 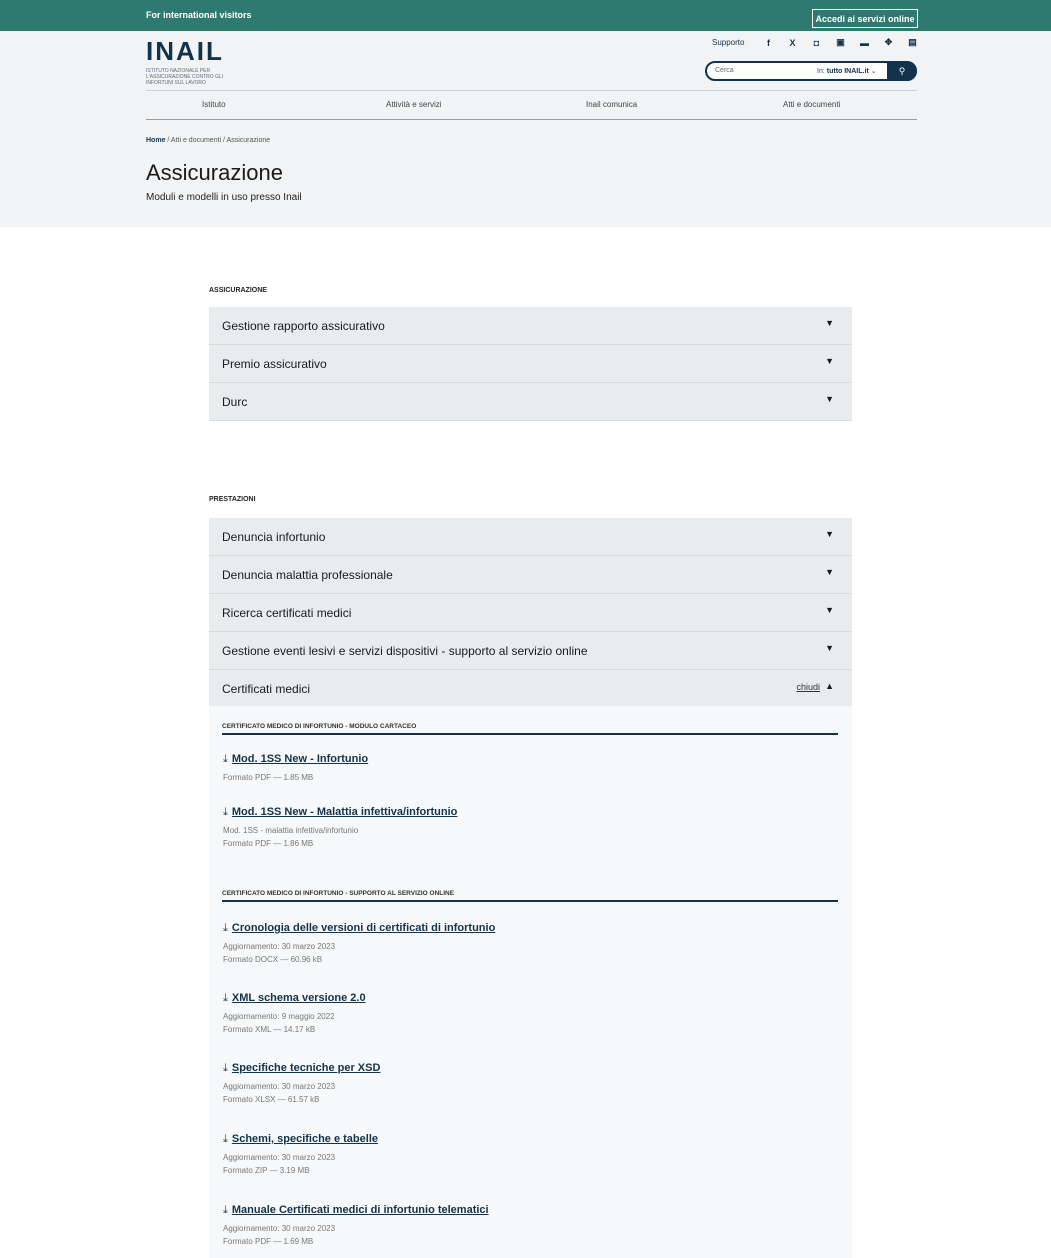 I want to click on file-title: Specifiche tecniche per XSD, so click(x=306, y=1068).